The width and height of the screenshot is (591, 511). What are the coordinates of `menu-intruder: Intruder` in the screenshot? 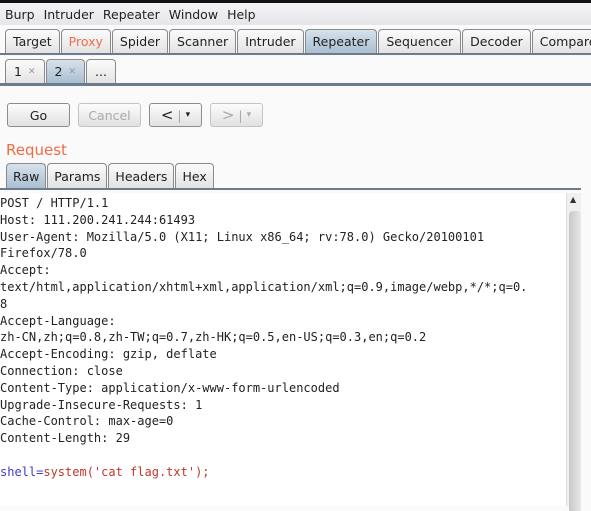 It's located at (69, 14).